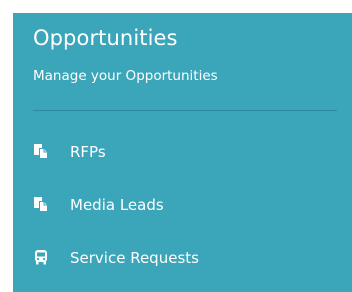  What do you see at coordinates (134, 257) in the screenshot?
I see `menu-item-label: Service Requests` at bounding box center [134, 257].